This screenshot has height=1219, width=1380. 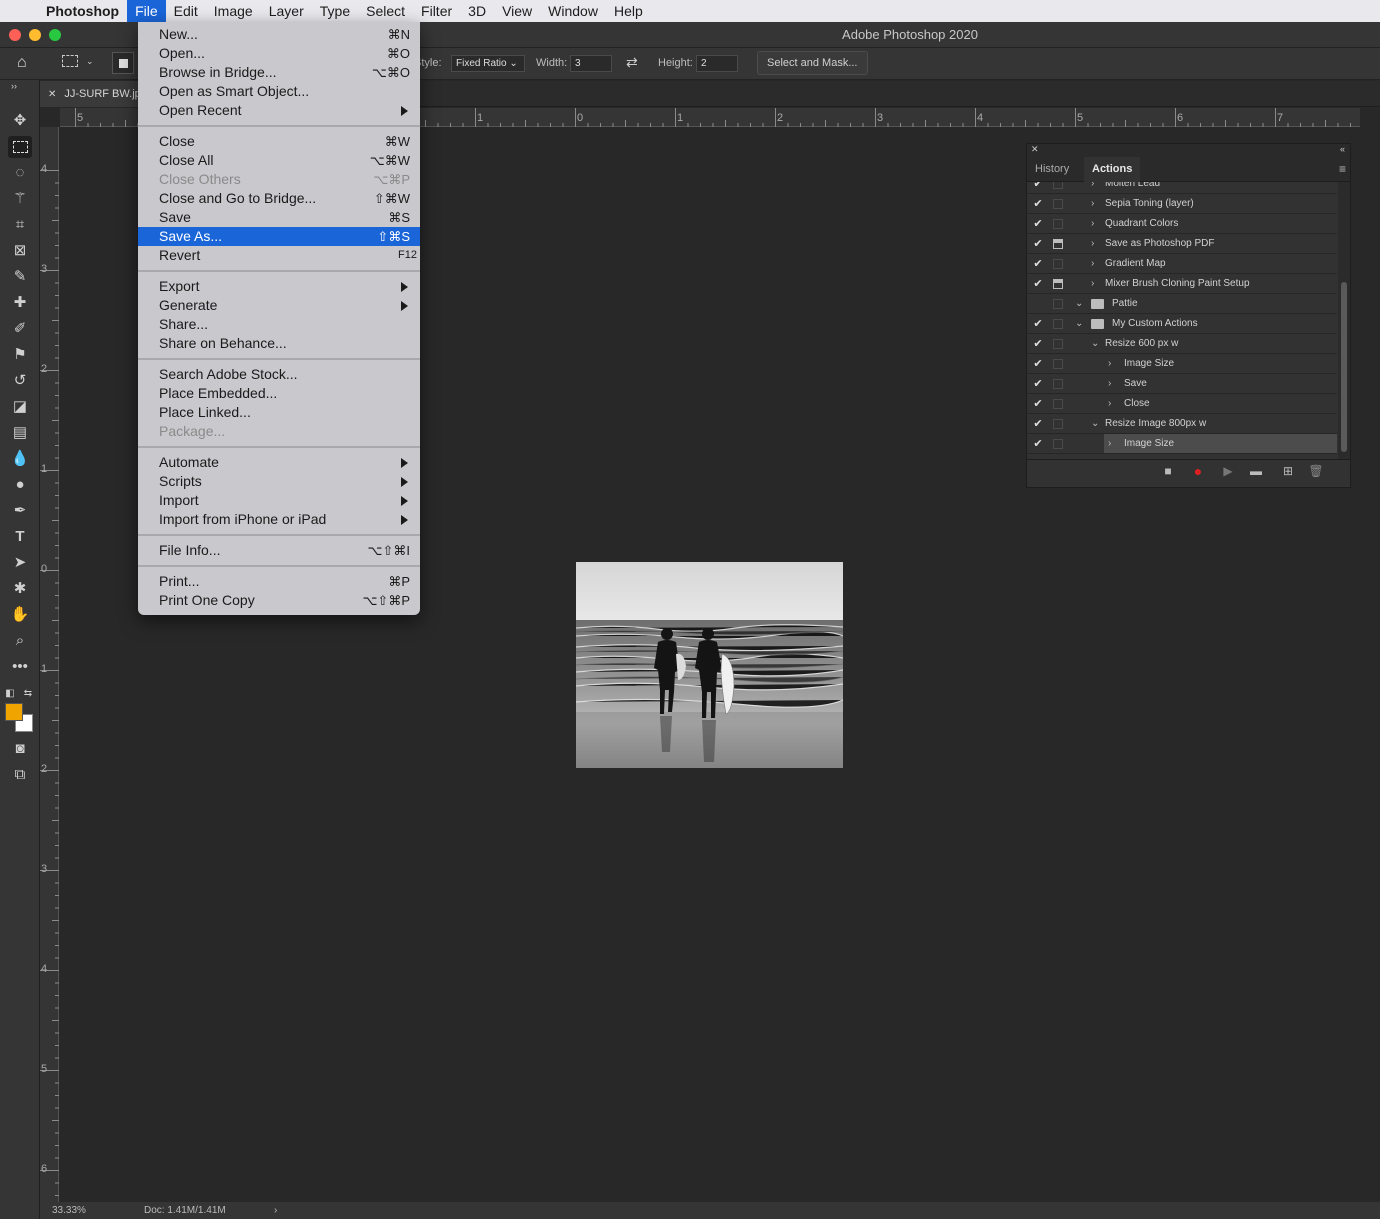 What do you see at coordinates (1182, 384) in the screenshot?
I see `action-step-row: ✔ › Save` at bounding box center [1182, 384].